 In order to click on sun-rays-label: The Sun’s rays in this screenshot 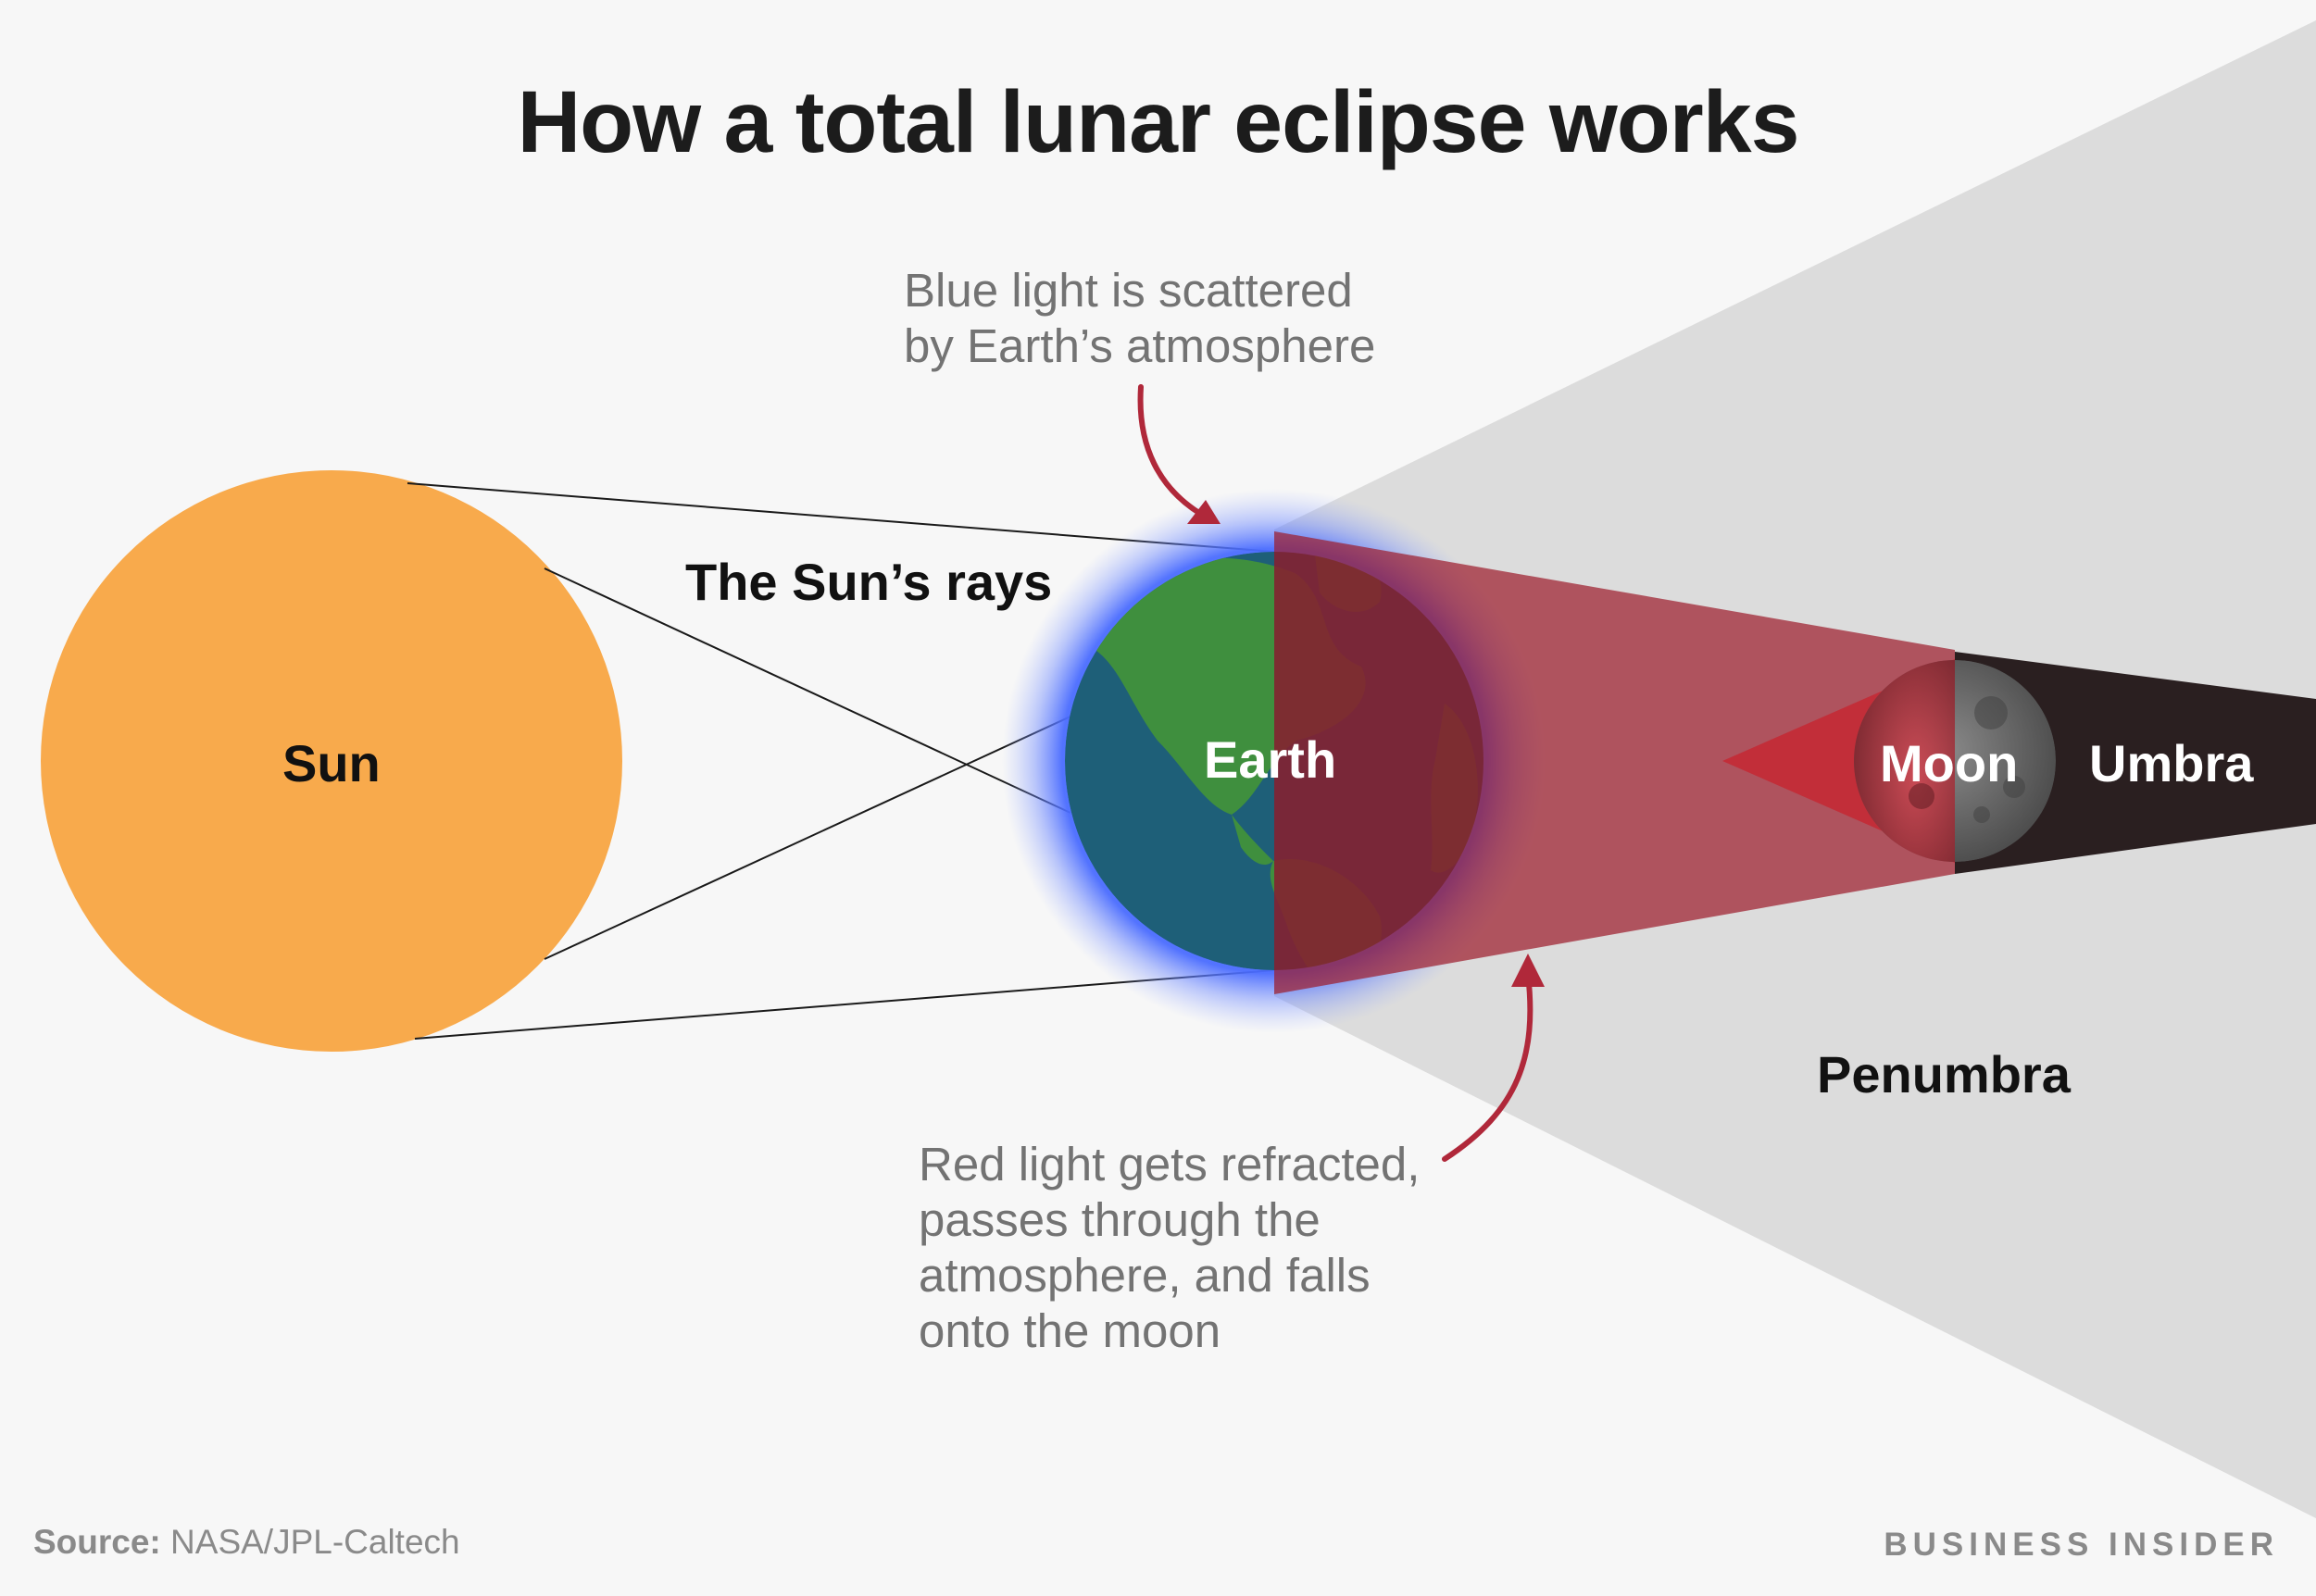, I will do `click(869, 582)`.